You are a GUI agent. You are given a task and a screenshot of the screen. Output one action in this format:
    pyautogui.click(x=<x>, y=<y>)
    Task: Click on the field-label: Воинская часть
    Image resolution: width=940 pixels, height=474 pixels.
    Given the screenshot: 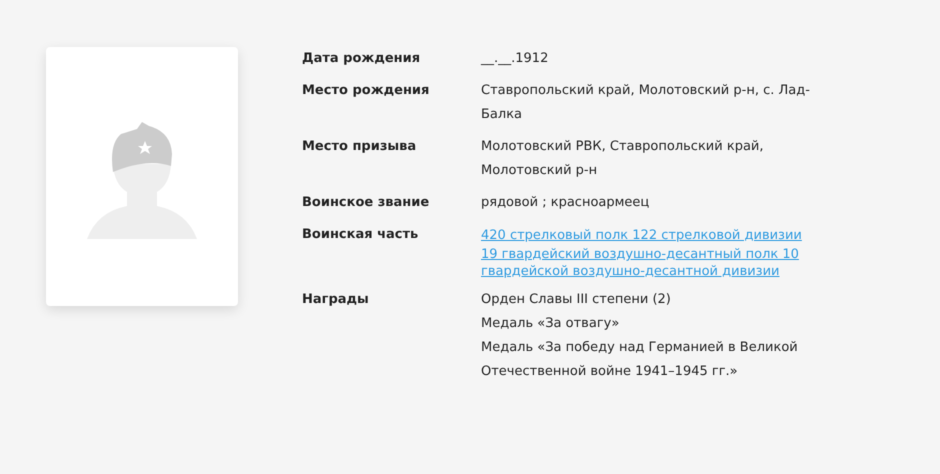 What is the action you would take?
    pyautogui.click(x=361, y=235)
    